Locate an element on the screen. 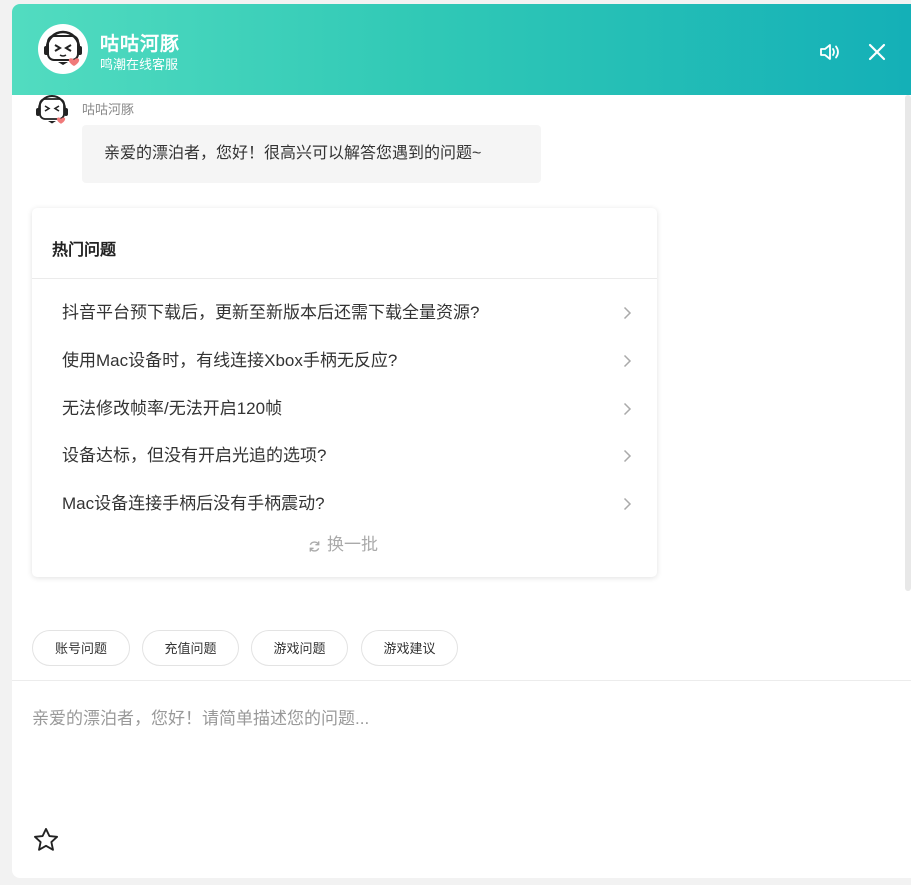  star-icon is located at coordinates (46, 839).